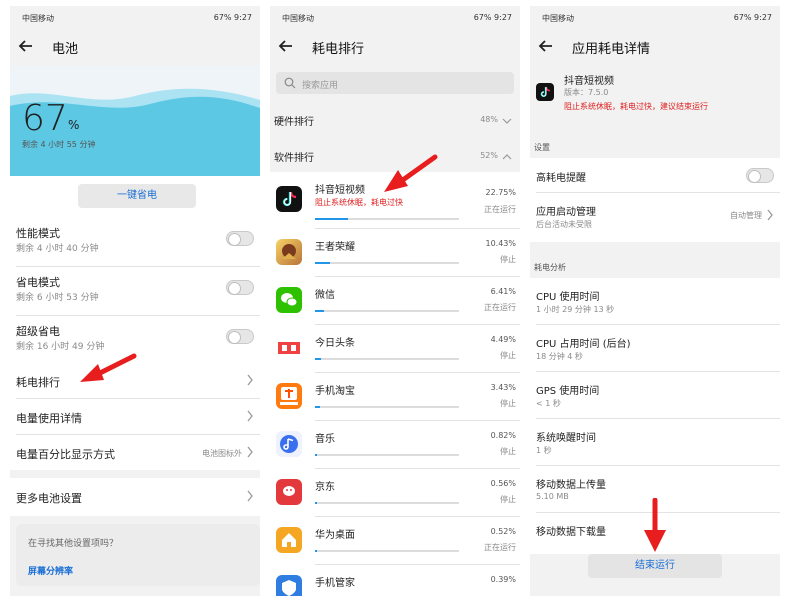  Describe the element at coordinates (655, 217) in the screenshot. I see `launch-management-row: 应用启动管理 后台活动未受限 自动管理` at that location.